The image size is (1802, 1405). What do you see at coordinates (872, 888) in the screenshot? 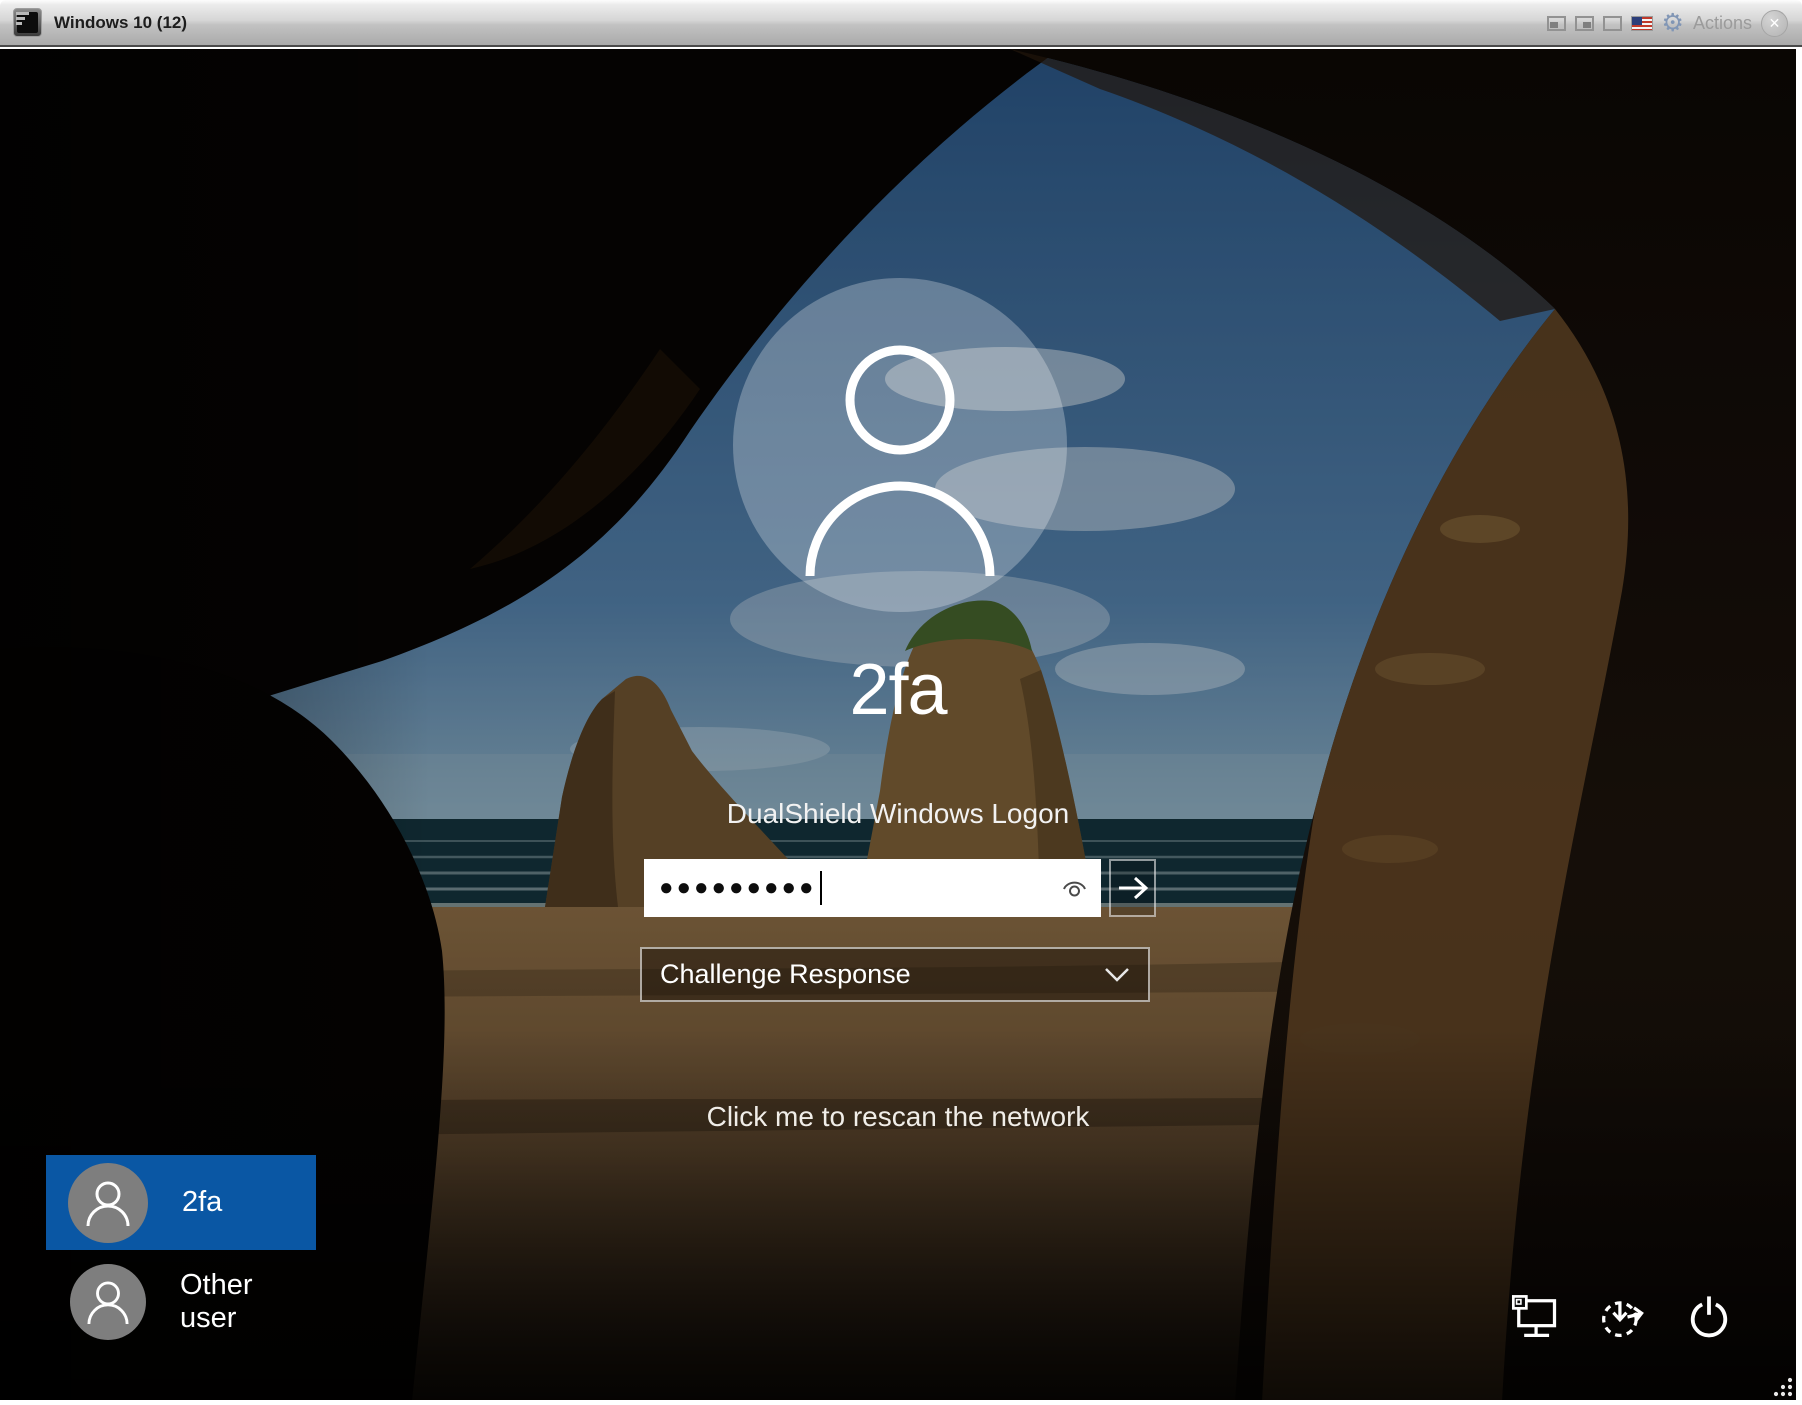
I see `password-input: ●●●●●●●●●` at bounding box center [872, 888].